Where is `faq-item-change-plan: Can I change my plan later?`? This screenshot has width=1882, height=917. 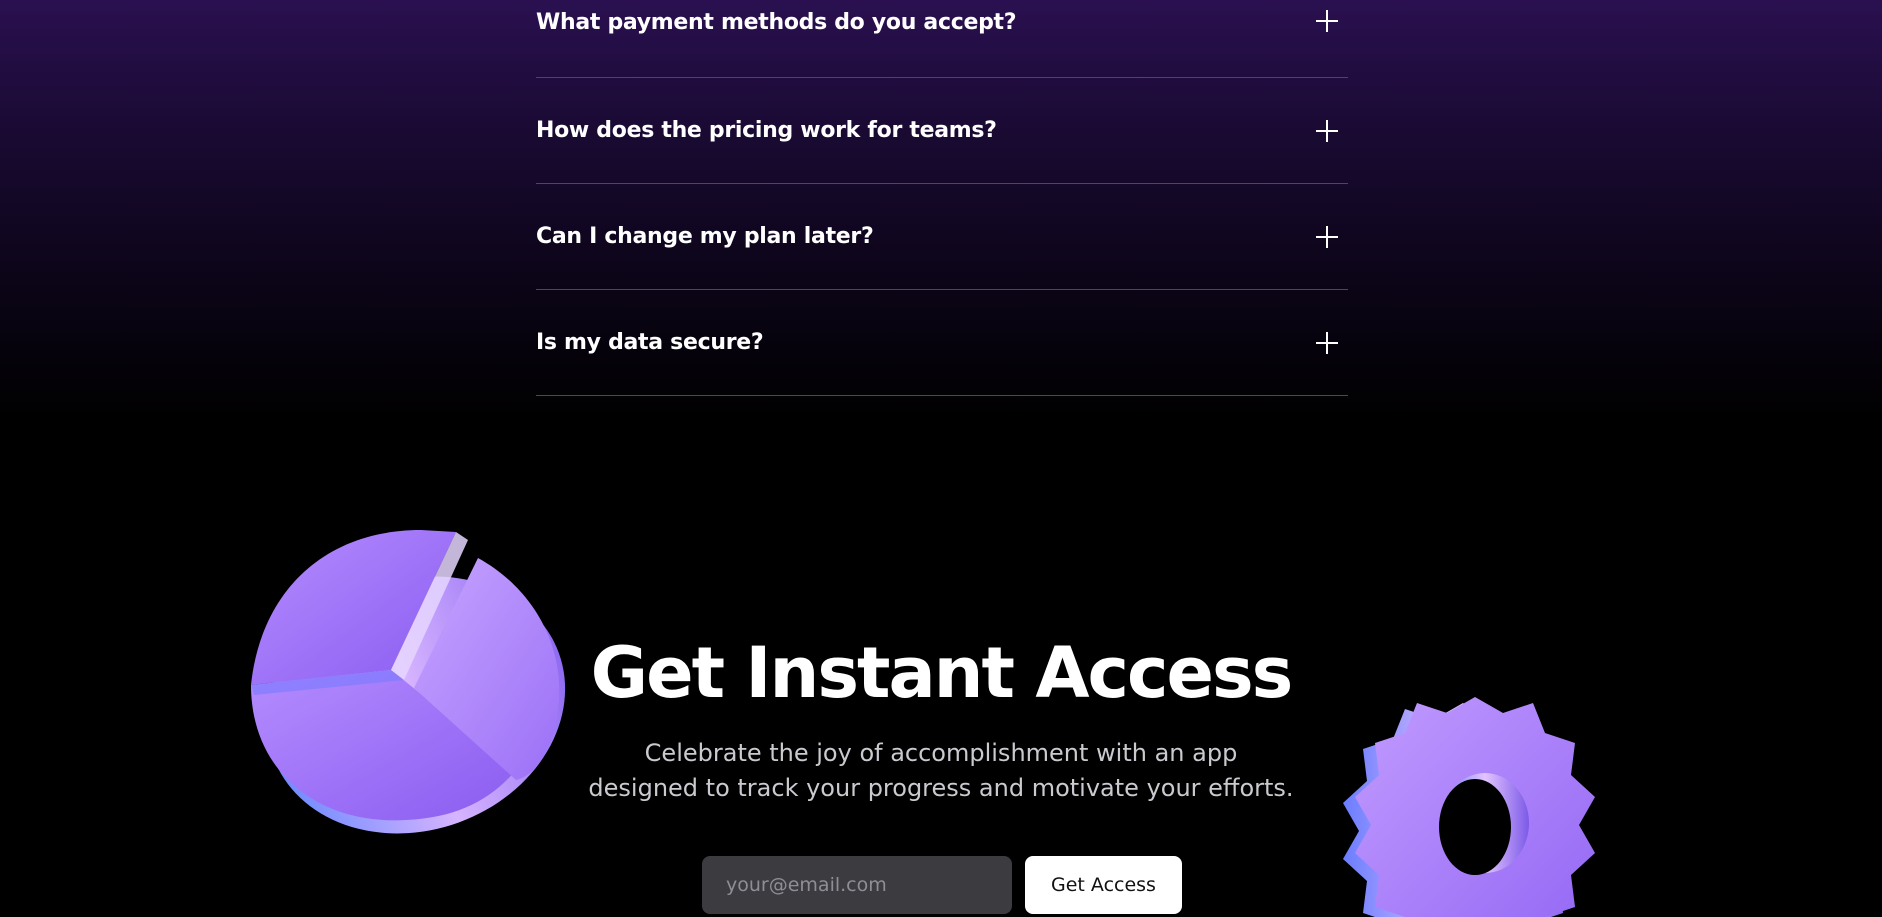
faq-item-change-plan: Can I change my plan later? is located at coordinates (942, 237).